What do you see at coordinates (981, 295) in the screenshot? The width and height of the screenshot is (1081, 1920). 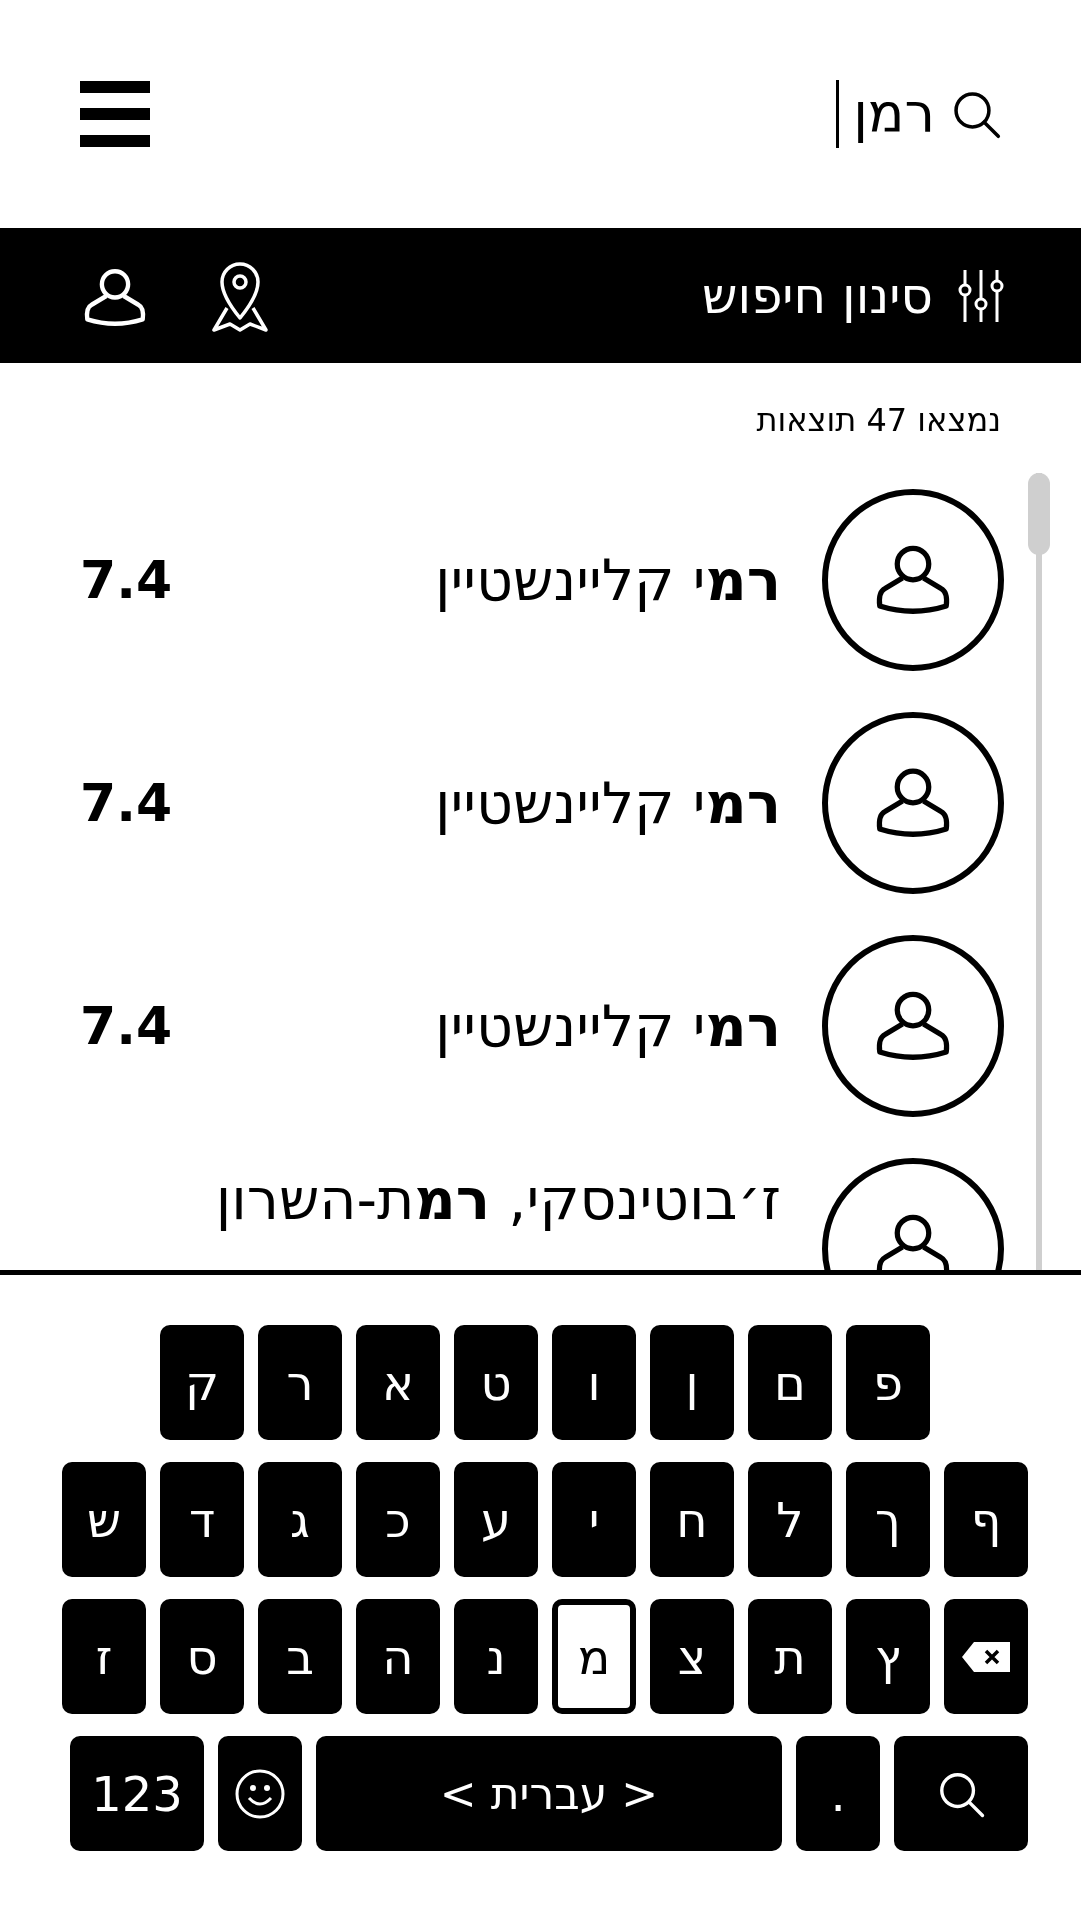 I see `sliders-icon` at bounding box center [981, 295].